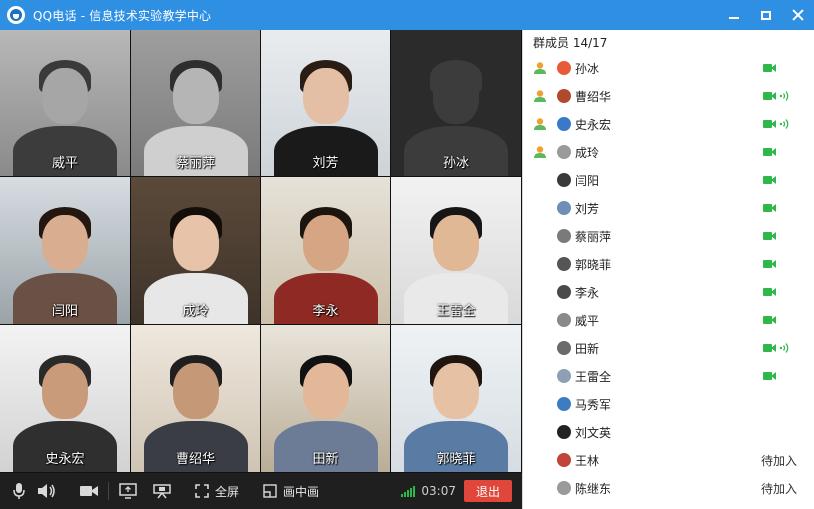  Describe the element at coordinates (438, 491) in the screenshot. I see `call-timer: 03:07` at that location.